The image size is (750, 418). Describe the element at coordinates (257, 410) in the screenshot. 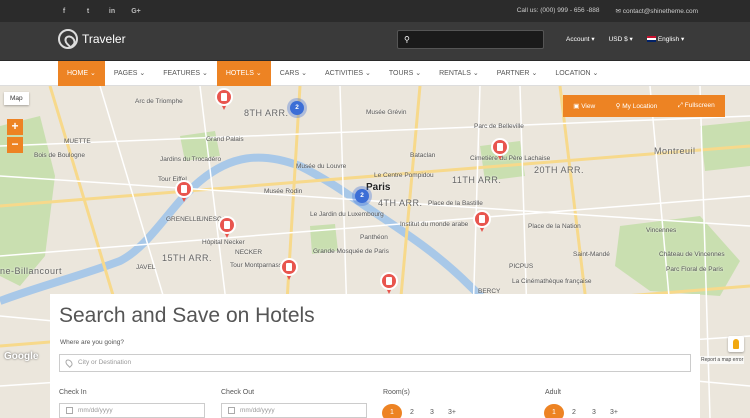

I see `checkout-placeholder: mm/dd/yyyy` at that location.